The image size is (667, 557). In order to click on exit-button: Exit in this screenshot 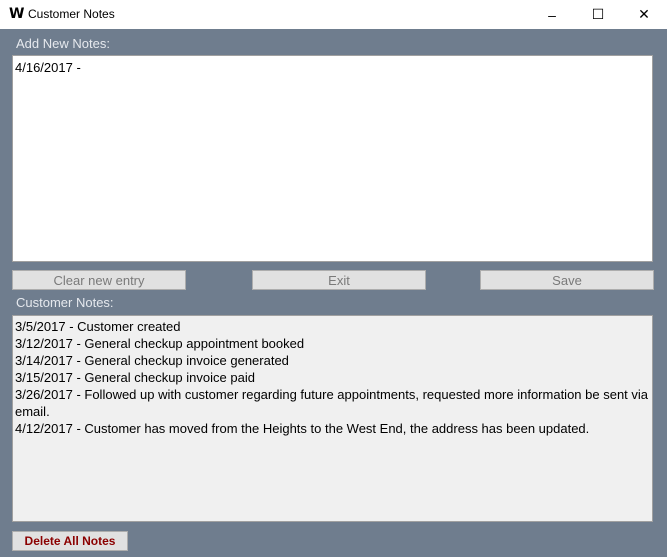, I will do `click(339, 280)`.